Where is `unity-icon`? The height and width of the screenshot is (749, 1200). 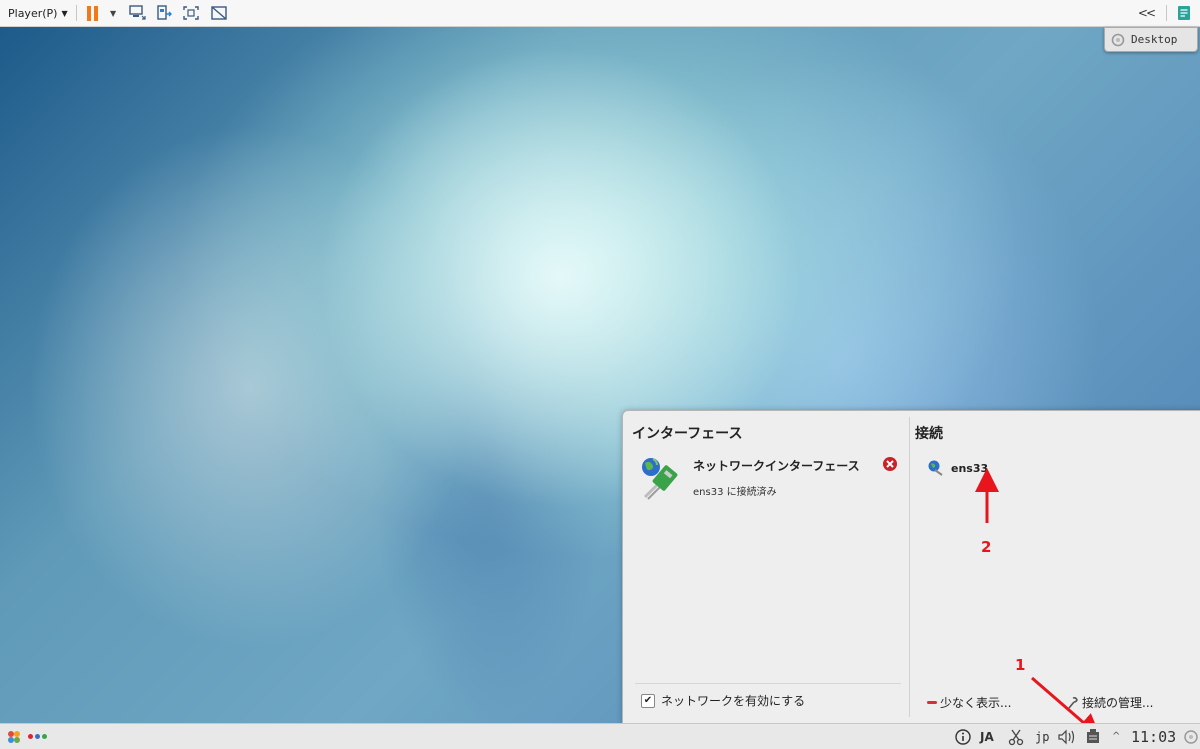
unity-icon is located at coordinates (219, 13).